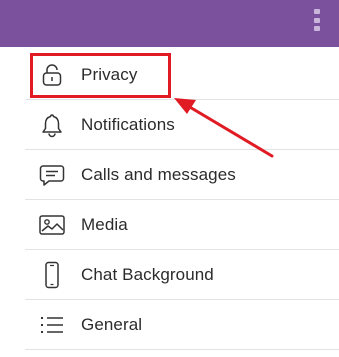 The height and width of the screenshot is (357, 339). Describe the element at coordinates (52, 325) in the screenshot. I see `list-icon` at that location.